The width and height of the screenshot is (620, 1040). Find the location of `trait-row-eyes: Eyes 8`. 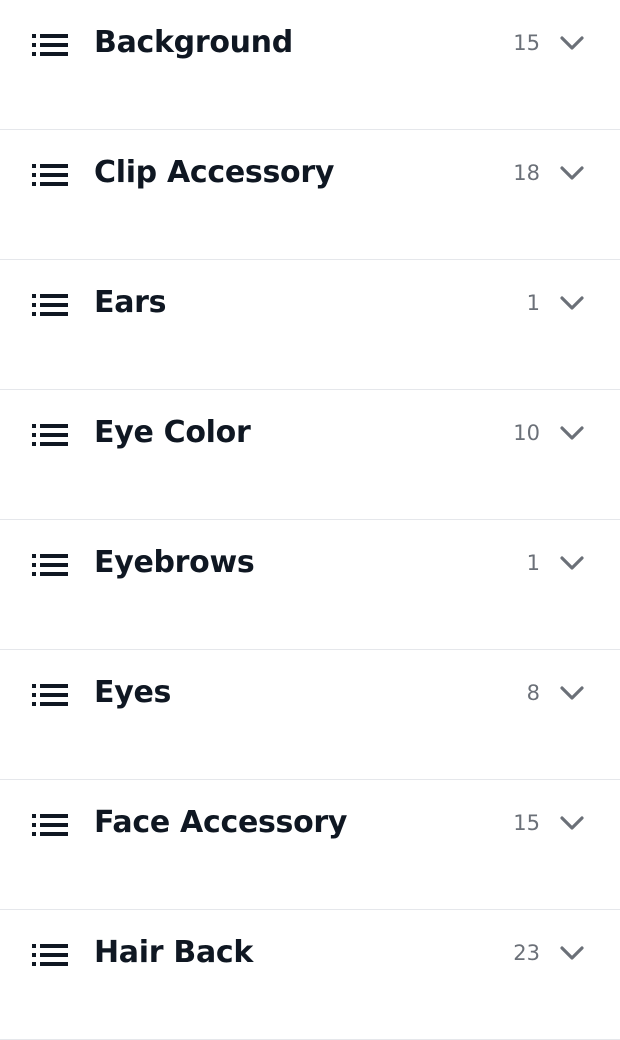

trait-row-eyes: Eyes 8 is located at coordinates (310, 715).